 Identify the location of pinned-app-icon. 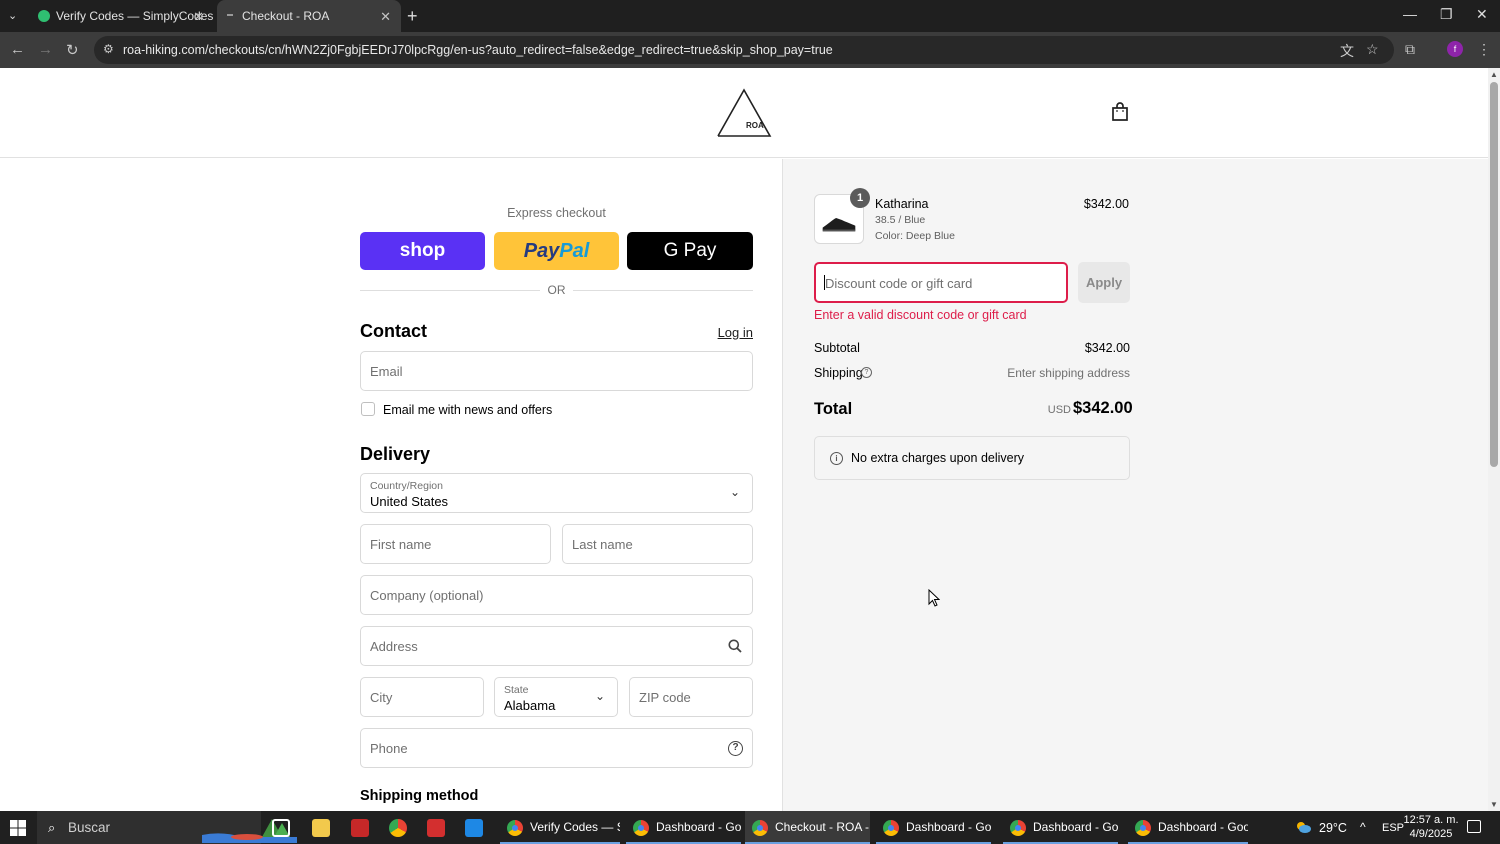
(360, 828).